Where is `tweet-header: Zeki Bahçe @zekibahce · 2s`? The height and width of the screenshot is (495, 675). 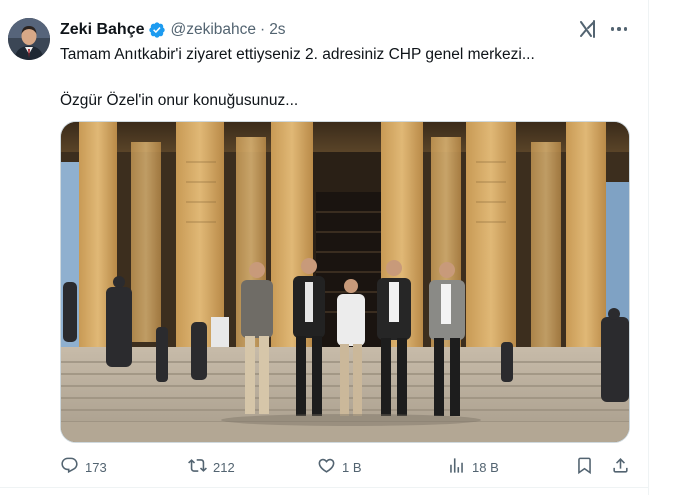
tweet-header: Zeki Bahçe @zekibahce · 2s is located at coordinates (173, 30).